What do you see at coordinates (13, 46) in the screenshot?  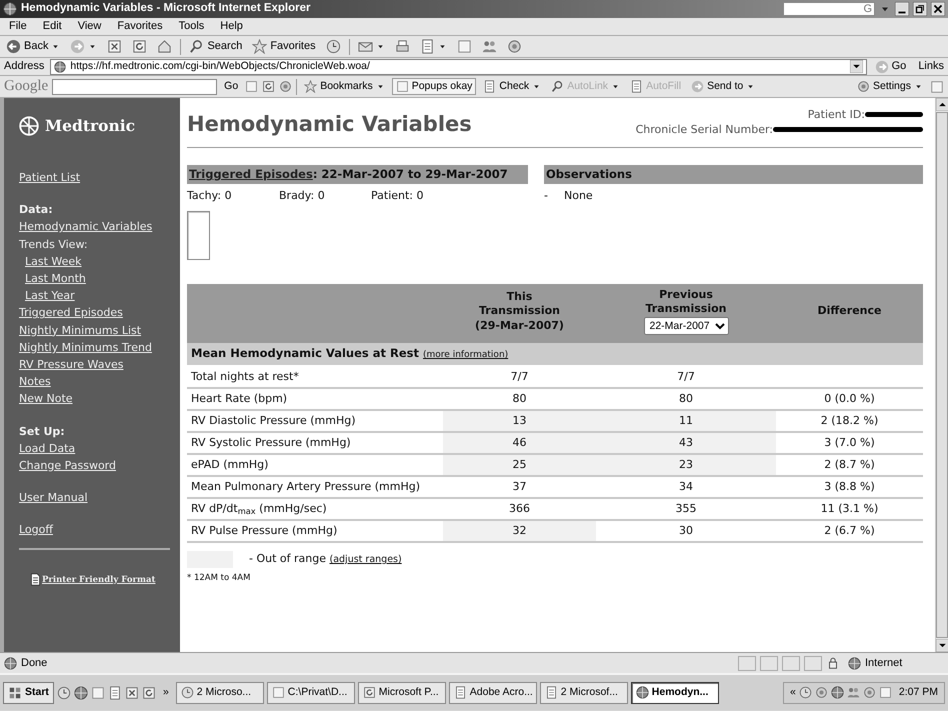 I see `back-icon` at bounding box center [13, 46].